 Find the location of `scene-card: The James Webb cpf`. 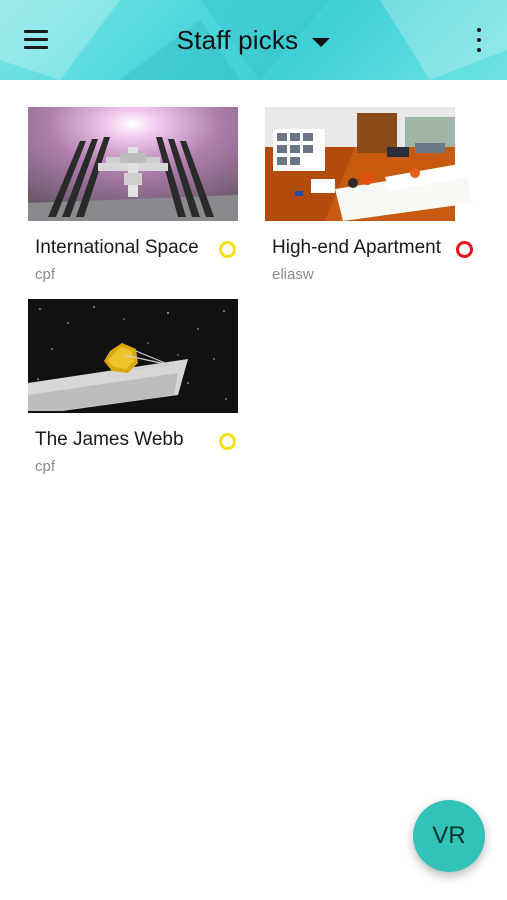

scene-card: The James Webb cpf is located at coordinates (133, 387).